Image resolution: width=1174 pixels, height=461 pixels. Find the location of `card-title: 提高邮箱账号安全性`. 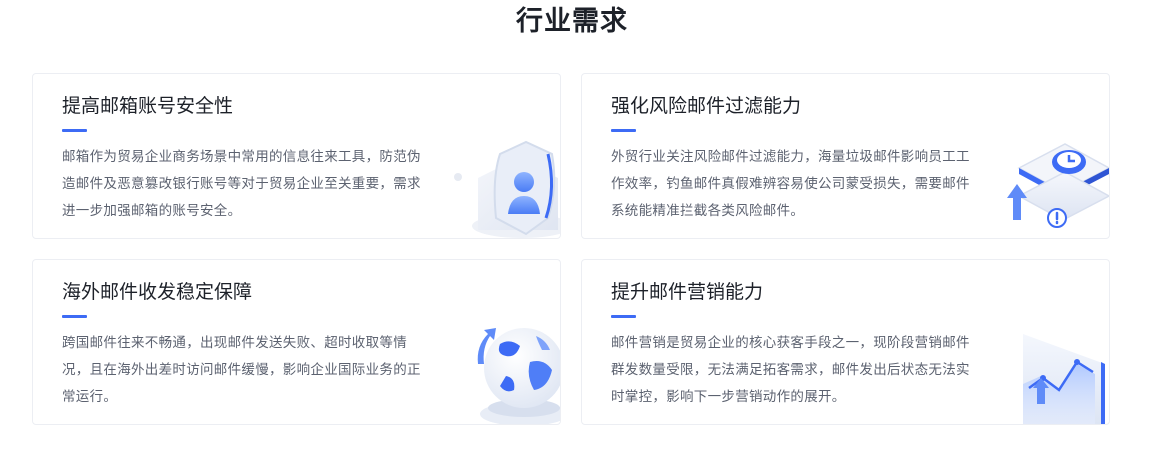

card-title: 提高邮箱账号安全性 is located at coordinates (148, 106).